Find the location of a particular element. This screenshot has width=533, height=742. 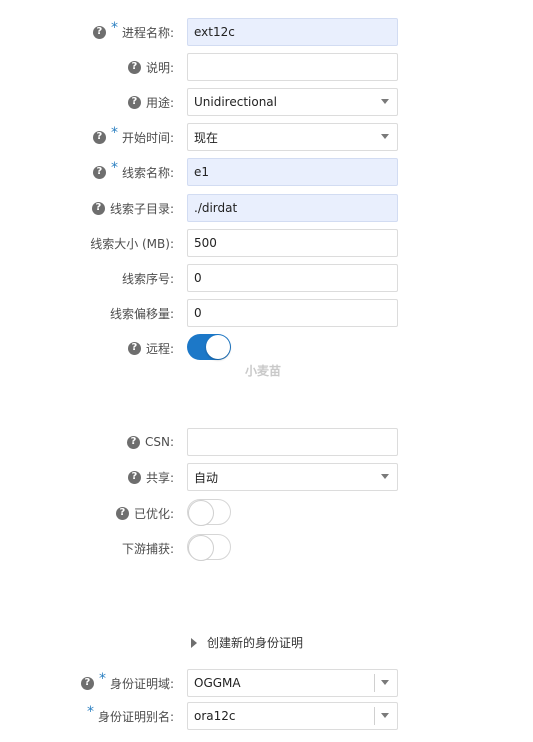

optimized-toggle is located at coordinates (209, 512).